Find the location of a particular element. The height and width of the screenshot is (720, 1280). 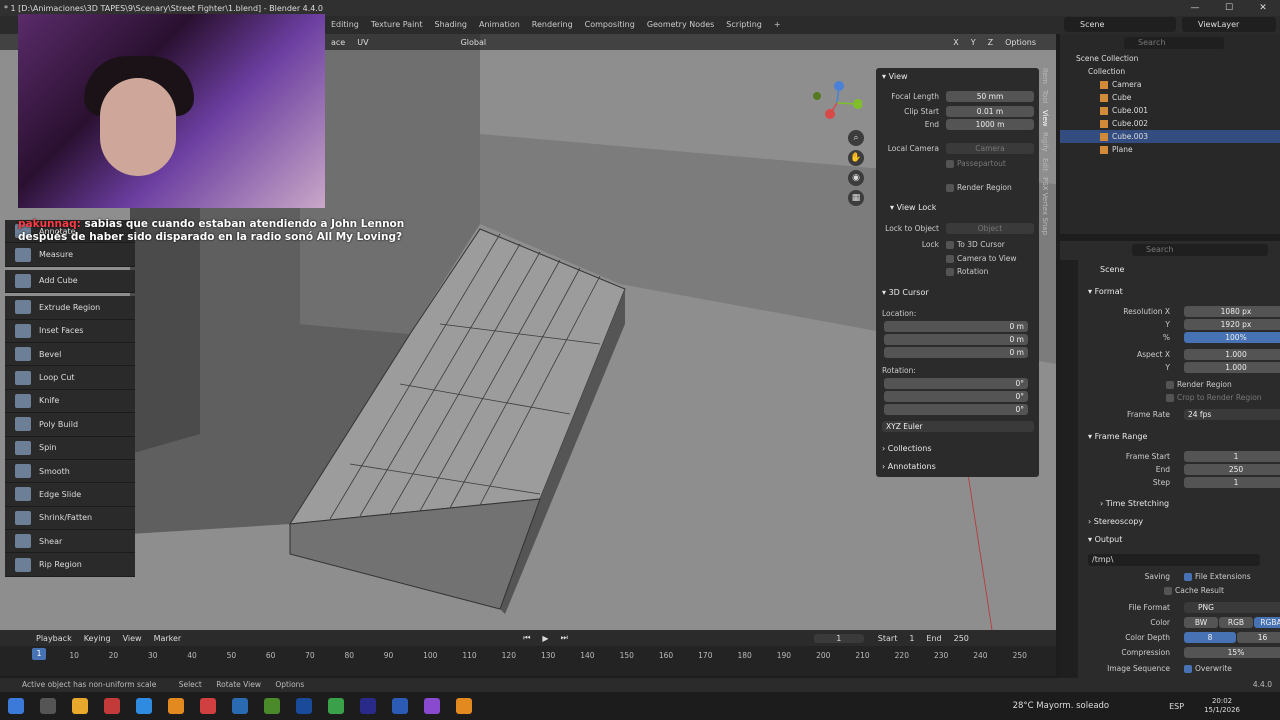

after-effects-icon is located at coordinates (368, 706).